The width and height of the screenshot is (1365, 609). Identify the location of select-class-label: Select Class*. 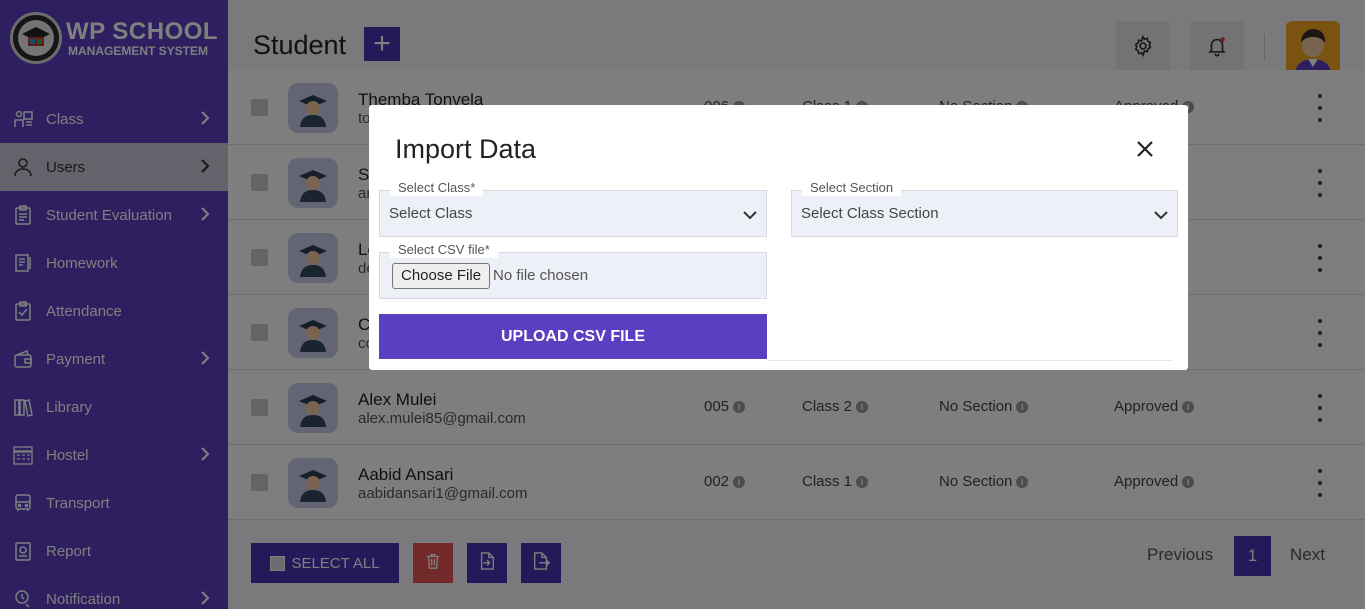
(437, 188).